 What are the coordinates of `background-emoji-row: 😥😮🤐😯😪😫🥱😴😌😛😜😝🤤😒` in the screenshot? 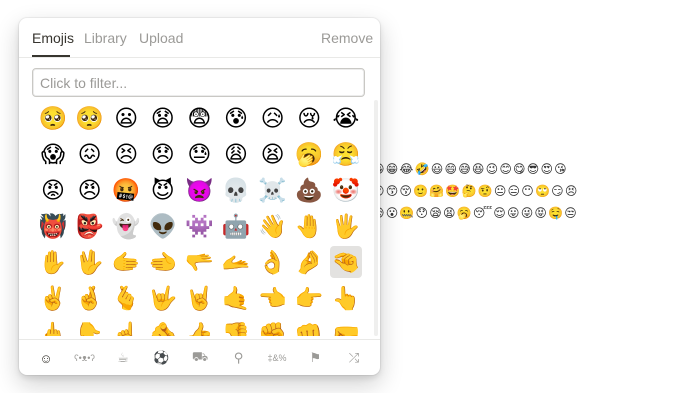 It's located at (475, 213).